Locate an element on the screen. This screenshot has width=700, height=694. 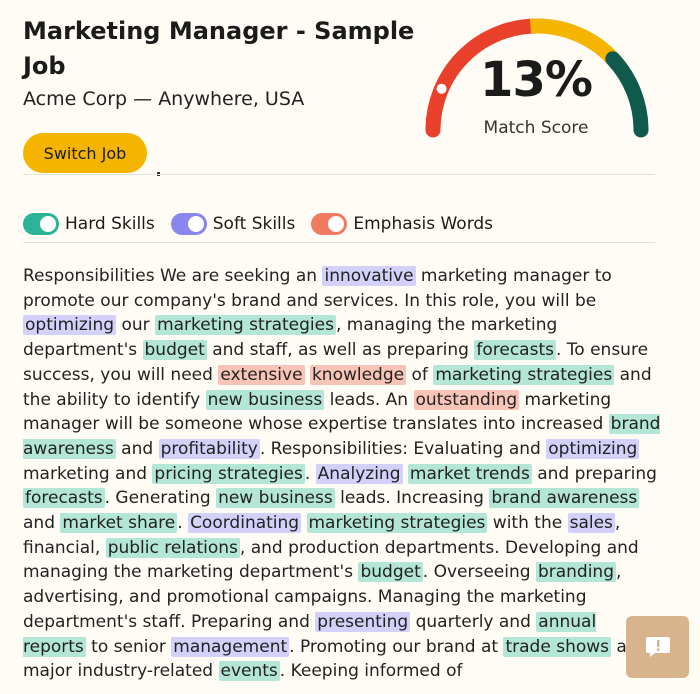
soft-skills-label: Soft Skills is located at coordinates (254, 224).